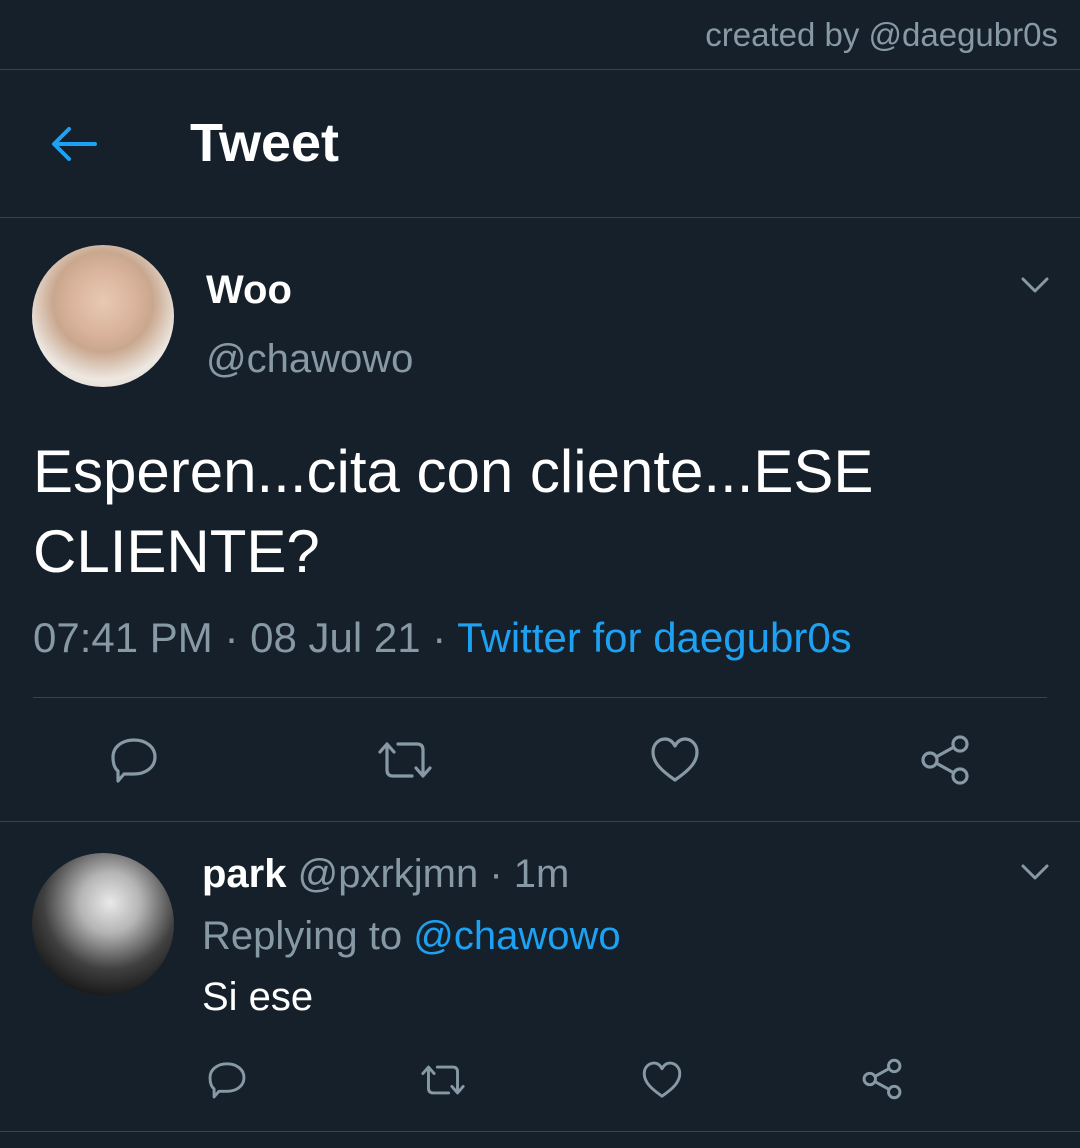 The width and height of the screenshot is (1080, 1148). I want to click on page-title: Tweet, so click(265, 143).